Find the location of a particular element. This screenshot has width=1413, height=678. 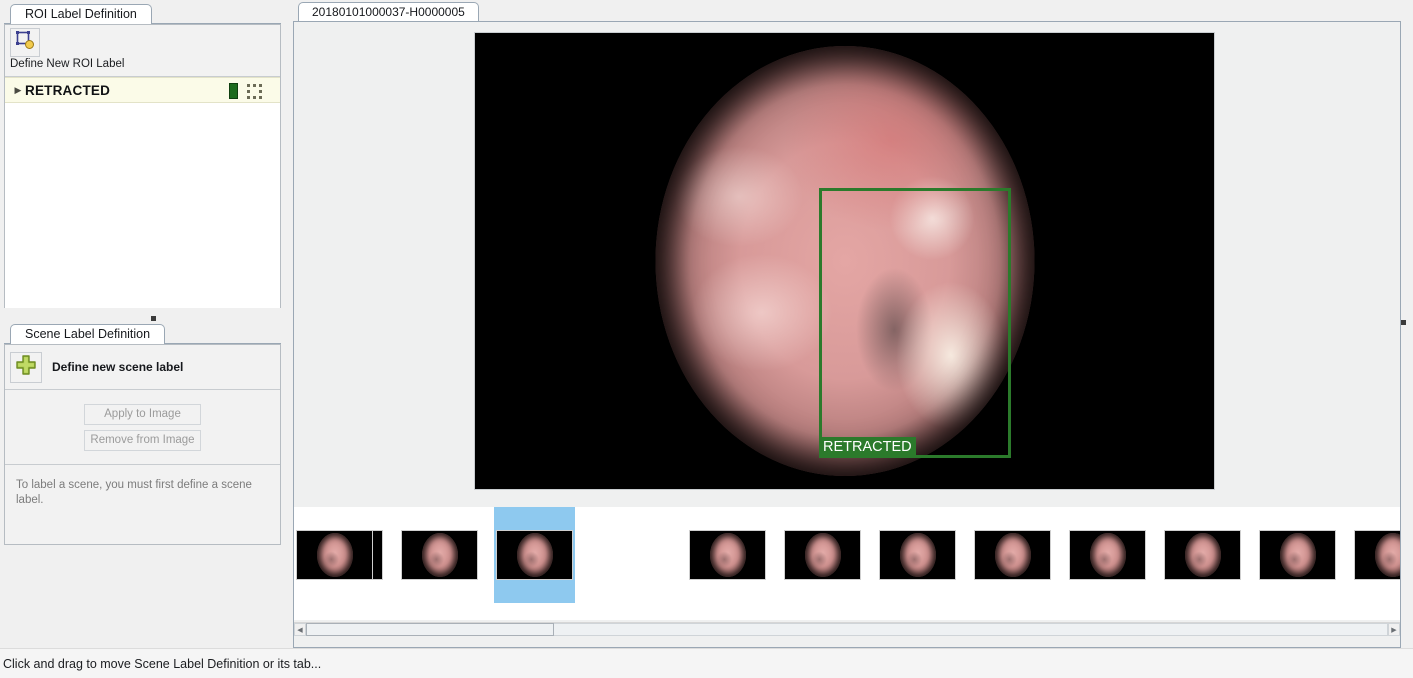

chevron-right-icon: ▶ is located at coordinates (15, 90).